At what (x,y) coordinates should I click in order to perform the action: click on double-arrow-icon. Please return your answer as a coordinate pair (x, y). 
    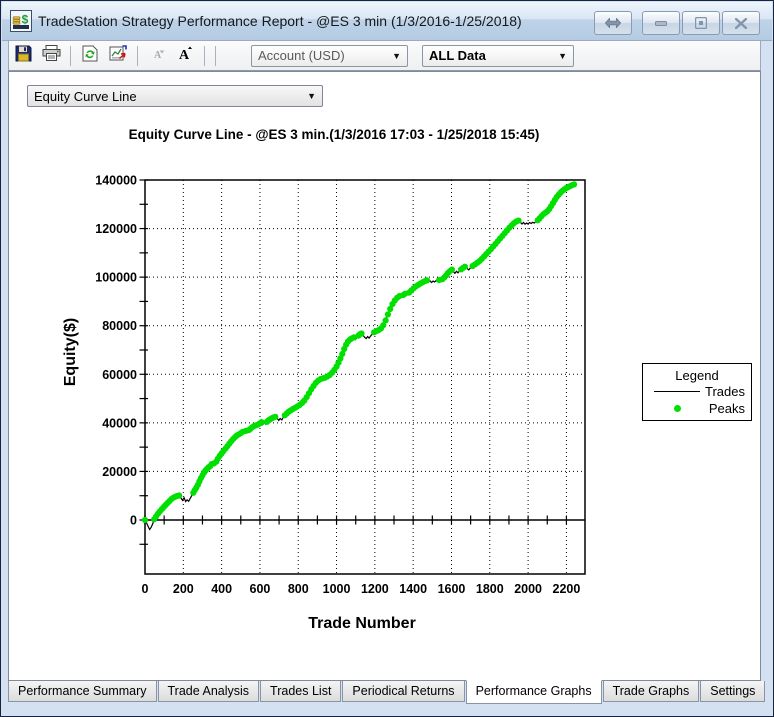
    Looking at the image, I should click on (613, 23).